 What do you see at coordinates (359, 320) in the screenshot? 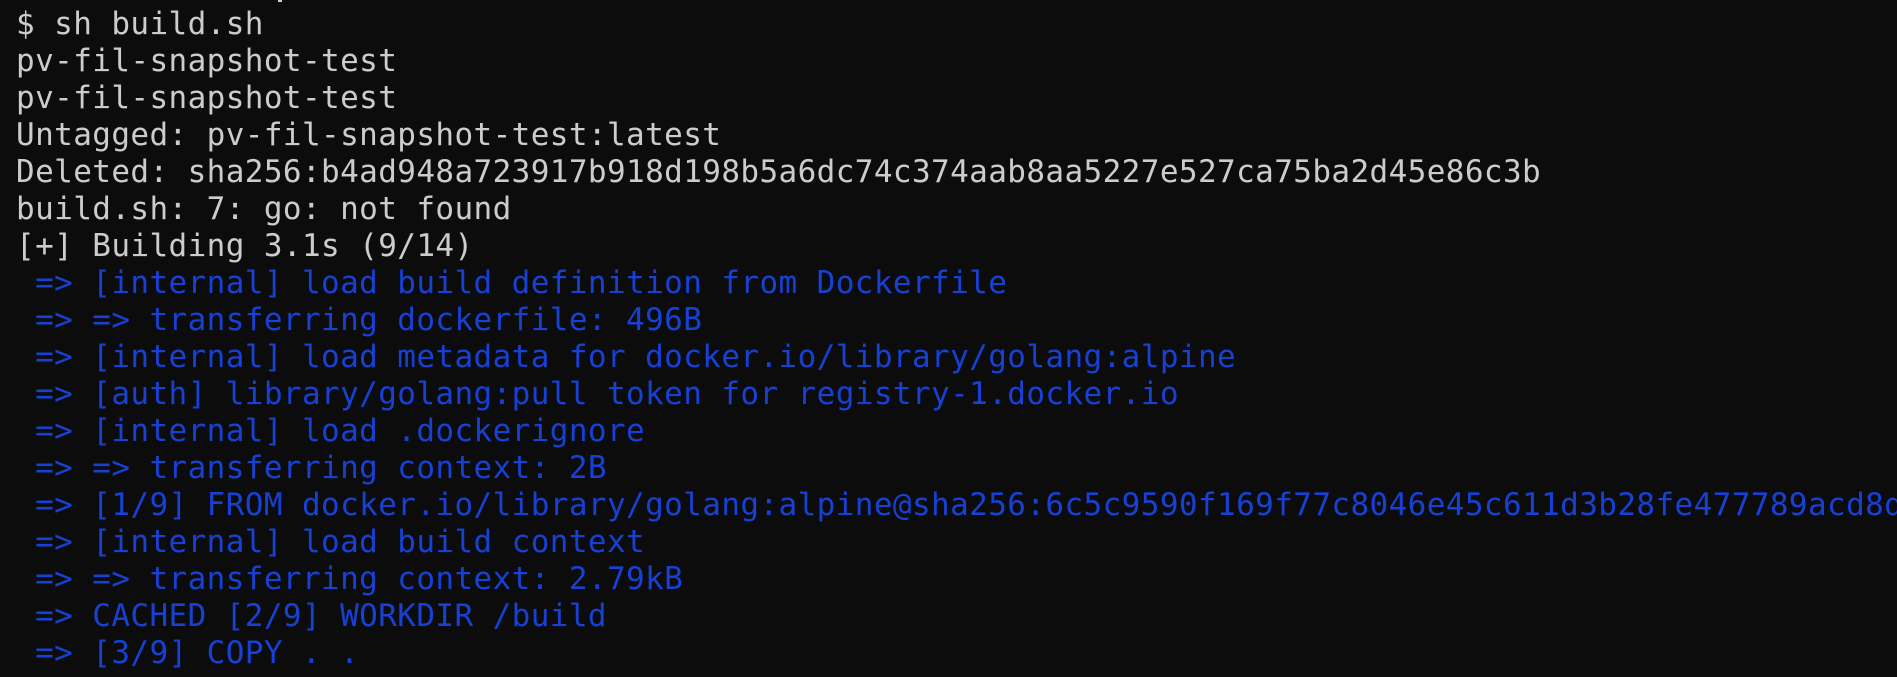
I see `buildkit-step-line: => => transferring dockerfile: 496B` at bounding box center [359, 320].